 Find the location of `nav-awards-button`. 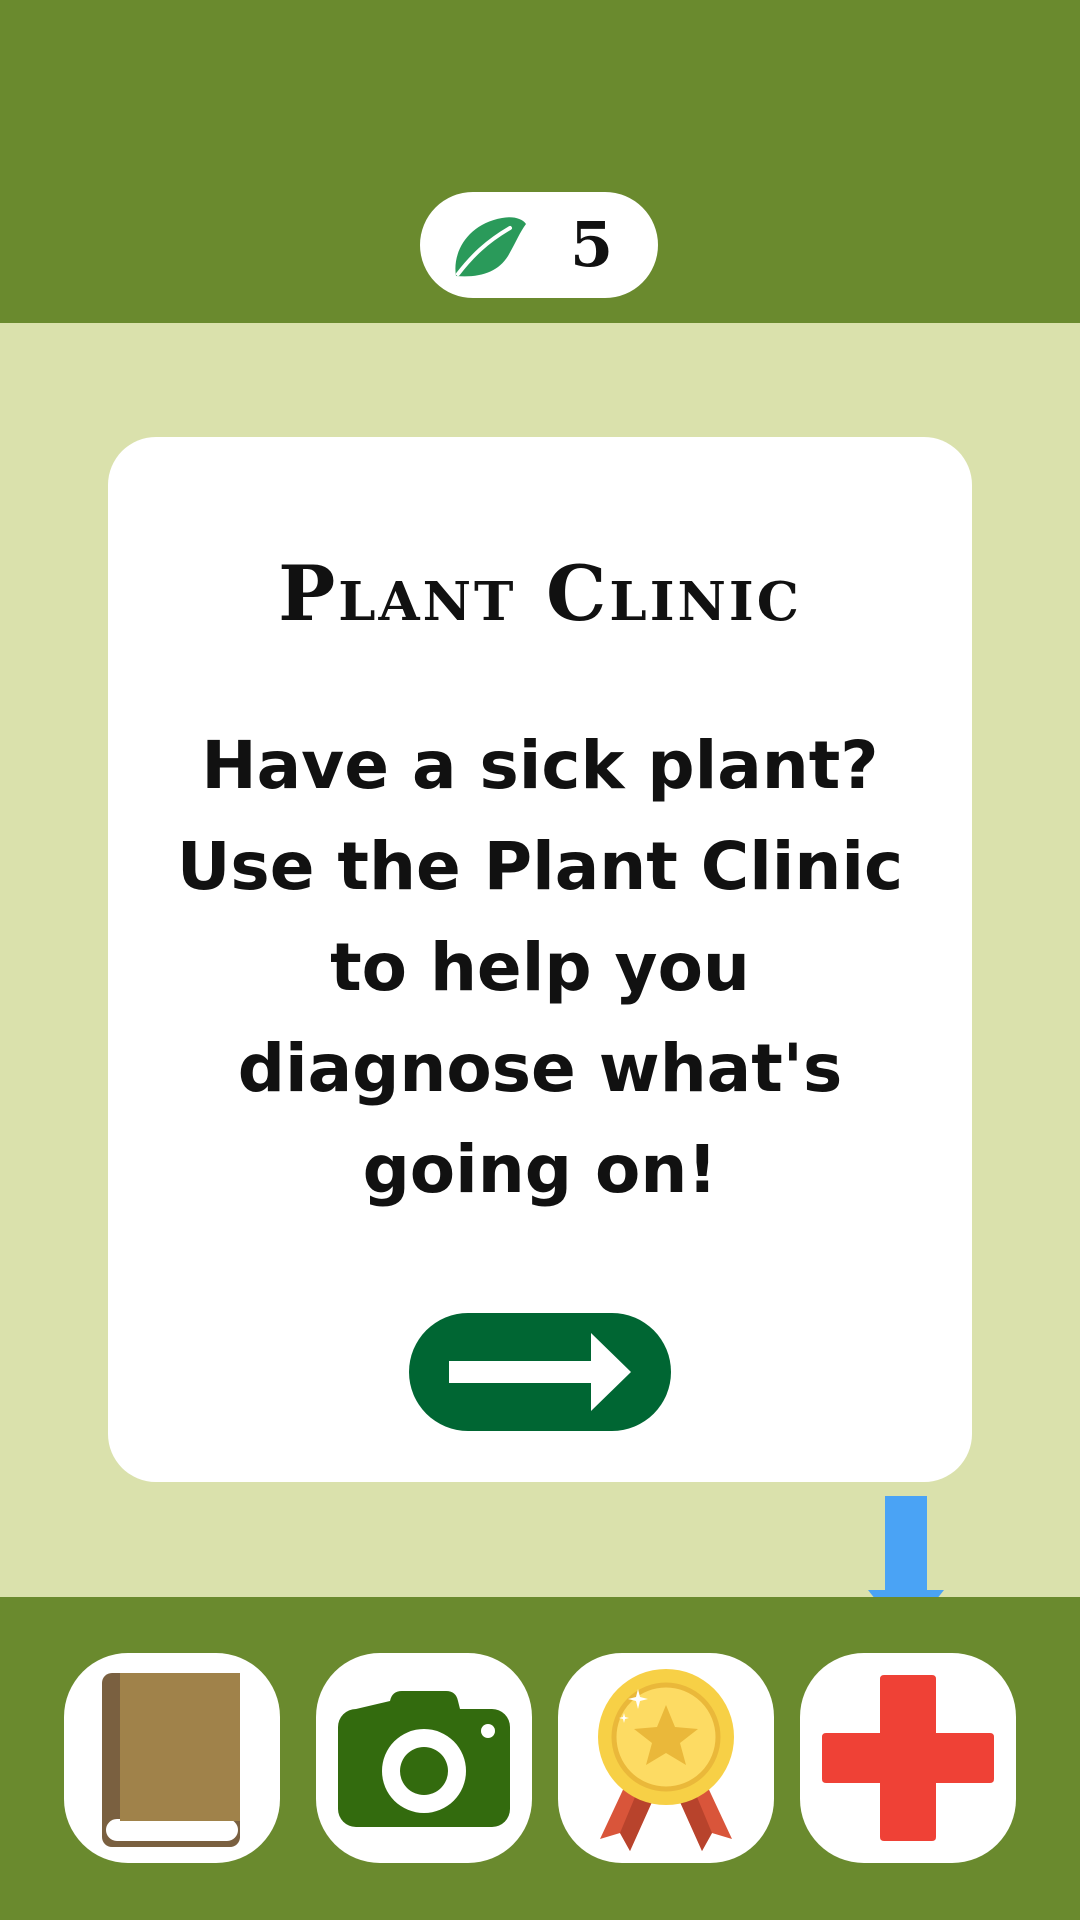

nav-awards-button is located at coordinates (666, 1758).